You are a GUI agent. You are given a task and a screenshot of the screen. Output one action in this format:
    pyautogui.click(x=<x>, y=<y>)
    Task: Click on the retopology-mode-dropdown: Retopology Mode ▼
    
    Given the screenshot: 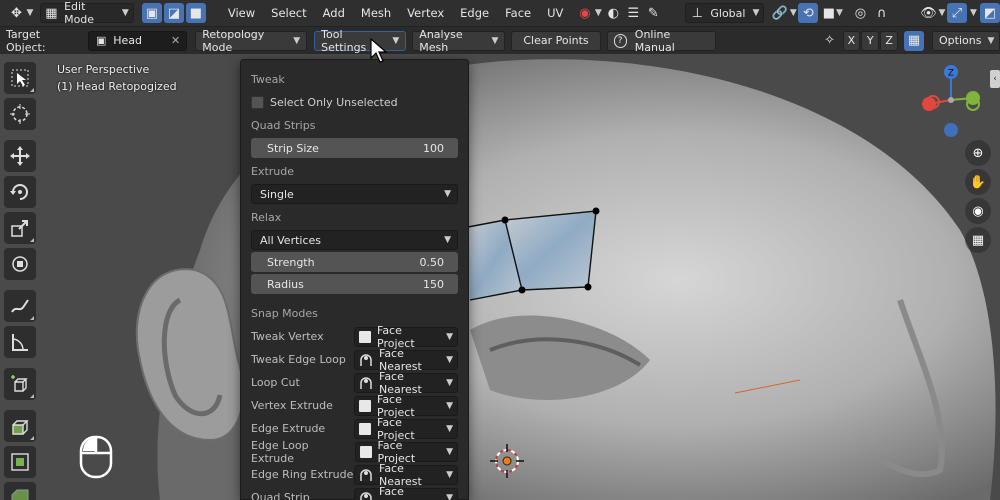 What is the action you would take?
    pyautogui.click(x=251, y=41)
    